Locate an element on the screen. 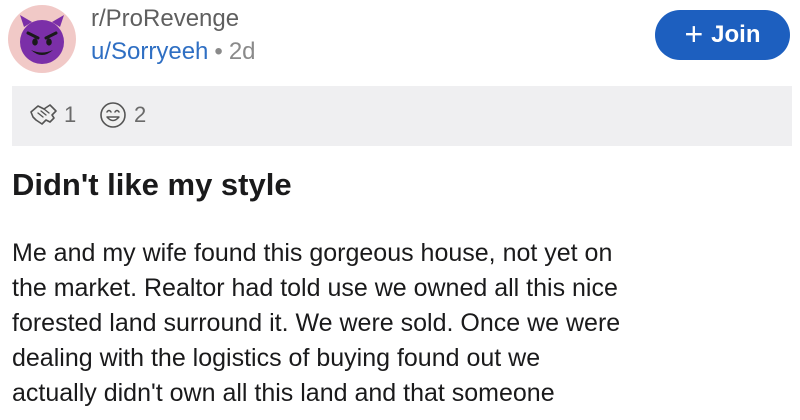 Image resolution: width=800 pixels, height=420 pixels. devil-face-icon is located at coordinates (42, 39).